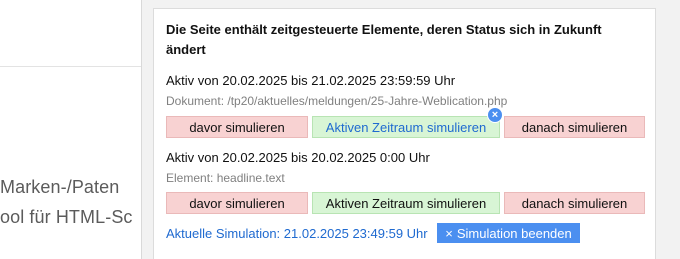 The height and width of the screenshot is (259, 680). I want to click on background-divider, so click(72, 66).